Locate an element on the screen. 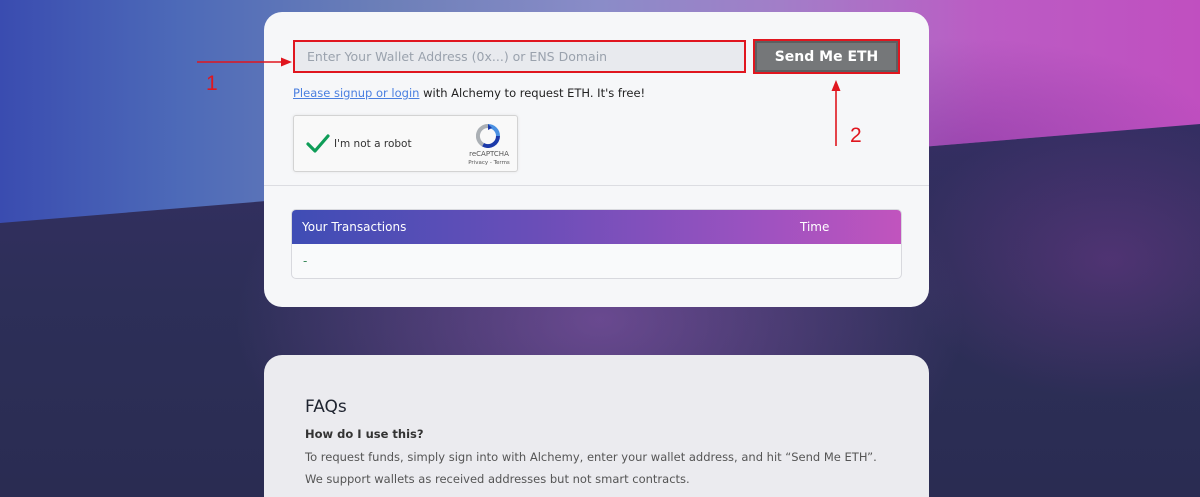  transactions-table-header: Your Transactions Time is located at coordinates (596, 227).